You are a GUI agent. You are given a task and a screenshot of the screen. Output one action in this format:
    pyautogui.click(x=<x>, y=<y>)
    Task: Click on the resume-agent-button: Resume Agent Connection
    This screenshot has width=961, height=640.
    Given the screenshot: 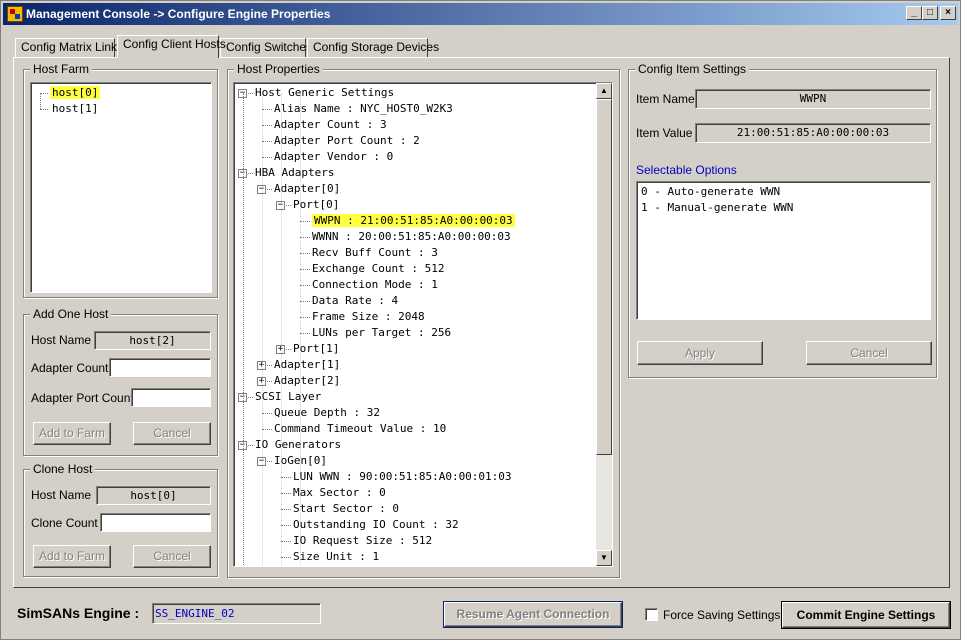 What is the action you would take?
    pyautogui.click(x=533, y=614)
    